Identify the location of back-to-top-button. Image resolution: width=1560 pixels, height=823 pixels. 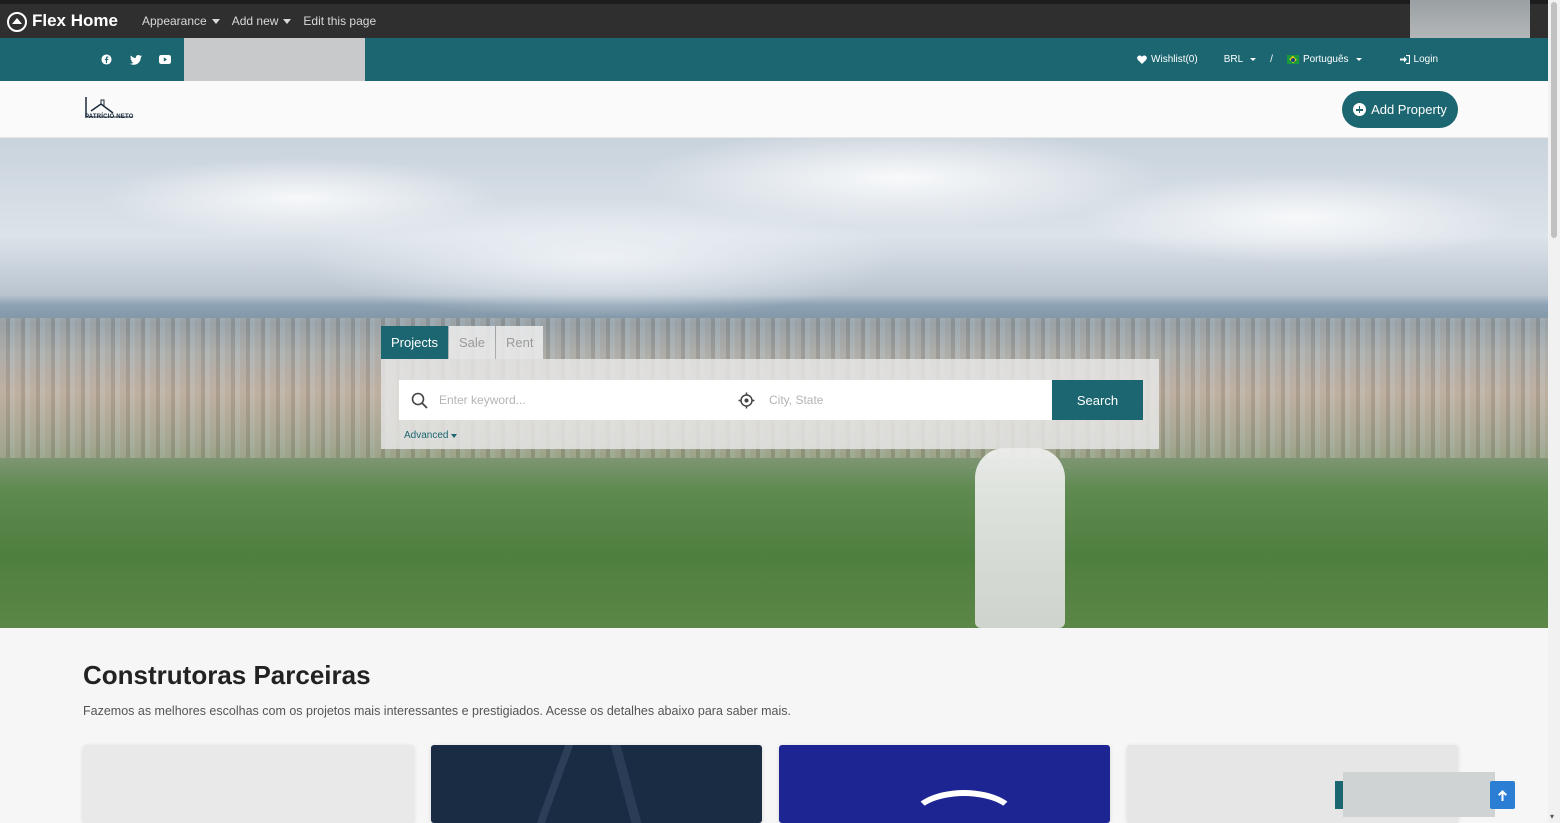
(1502, 795).